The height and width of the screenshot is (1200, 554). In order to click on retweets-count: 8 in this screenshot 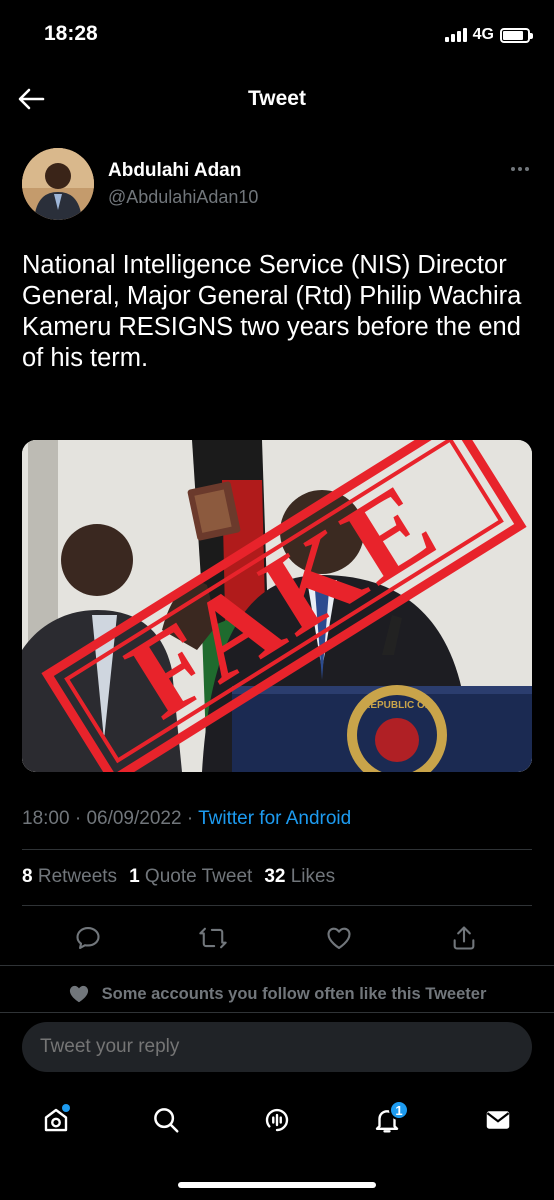, I will do `click(27, 876)`.